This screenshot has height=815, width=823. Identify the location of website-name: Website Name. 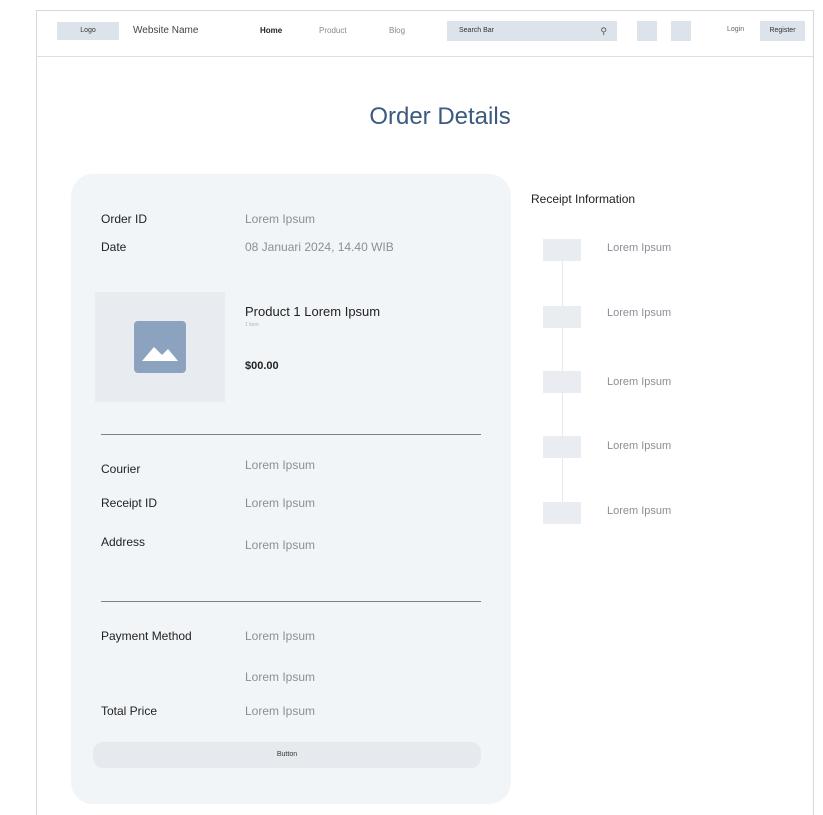
(165, 30).